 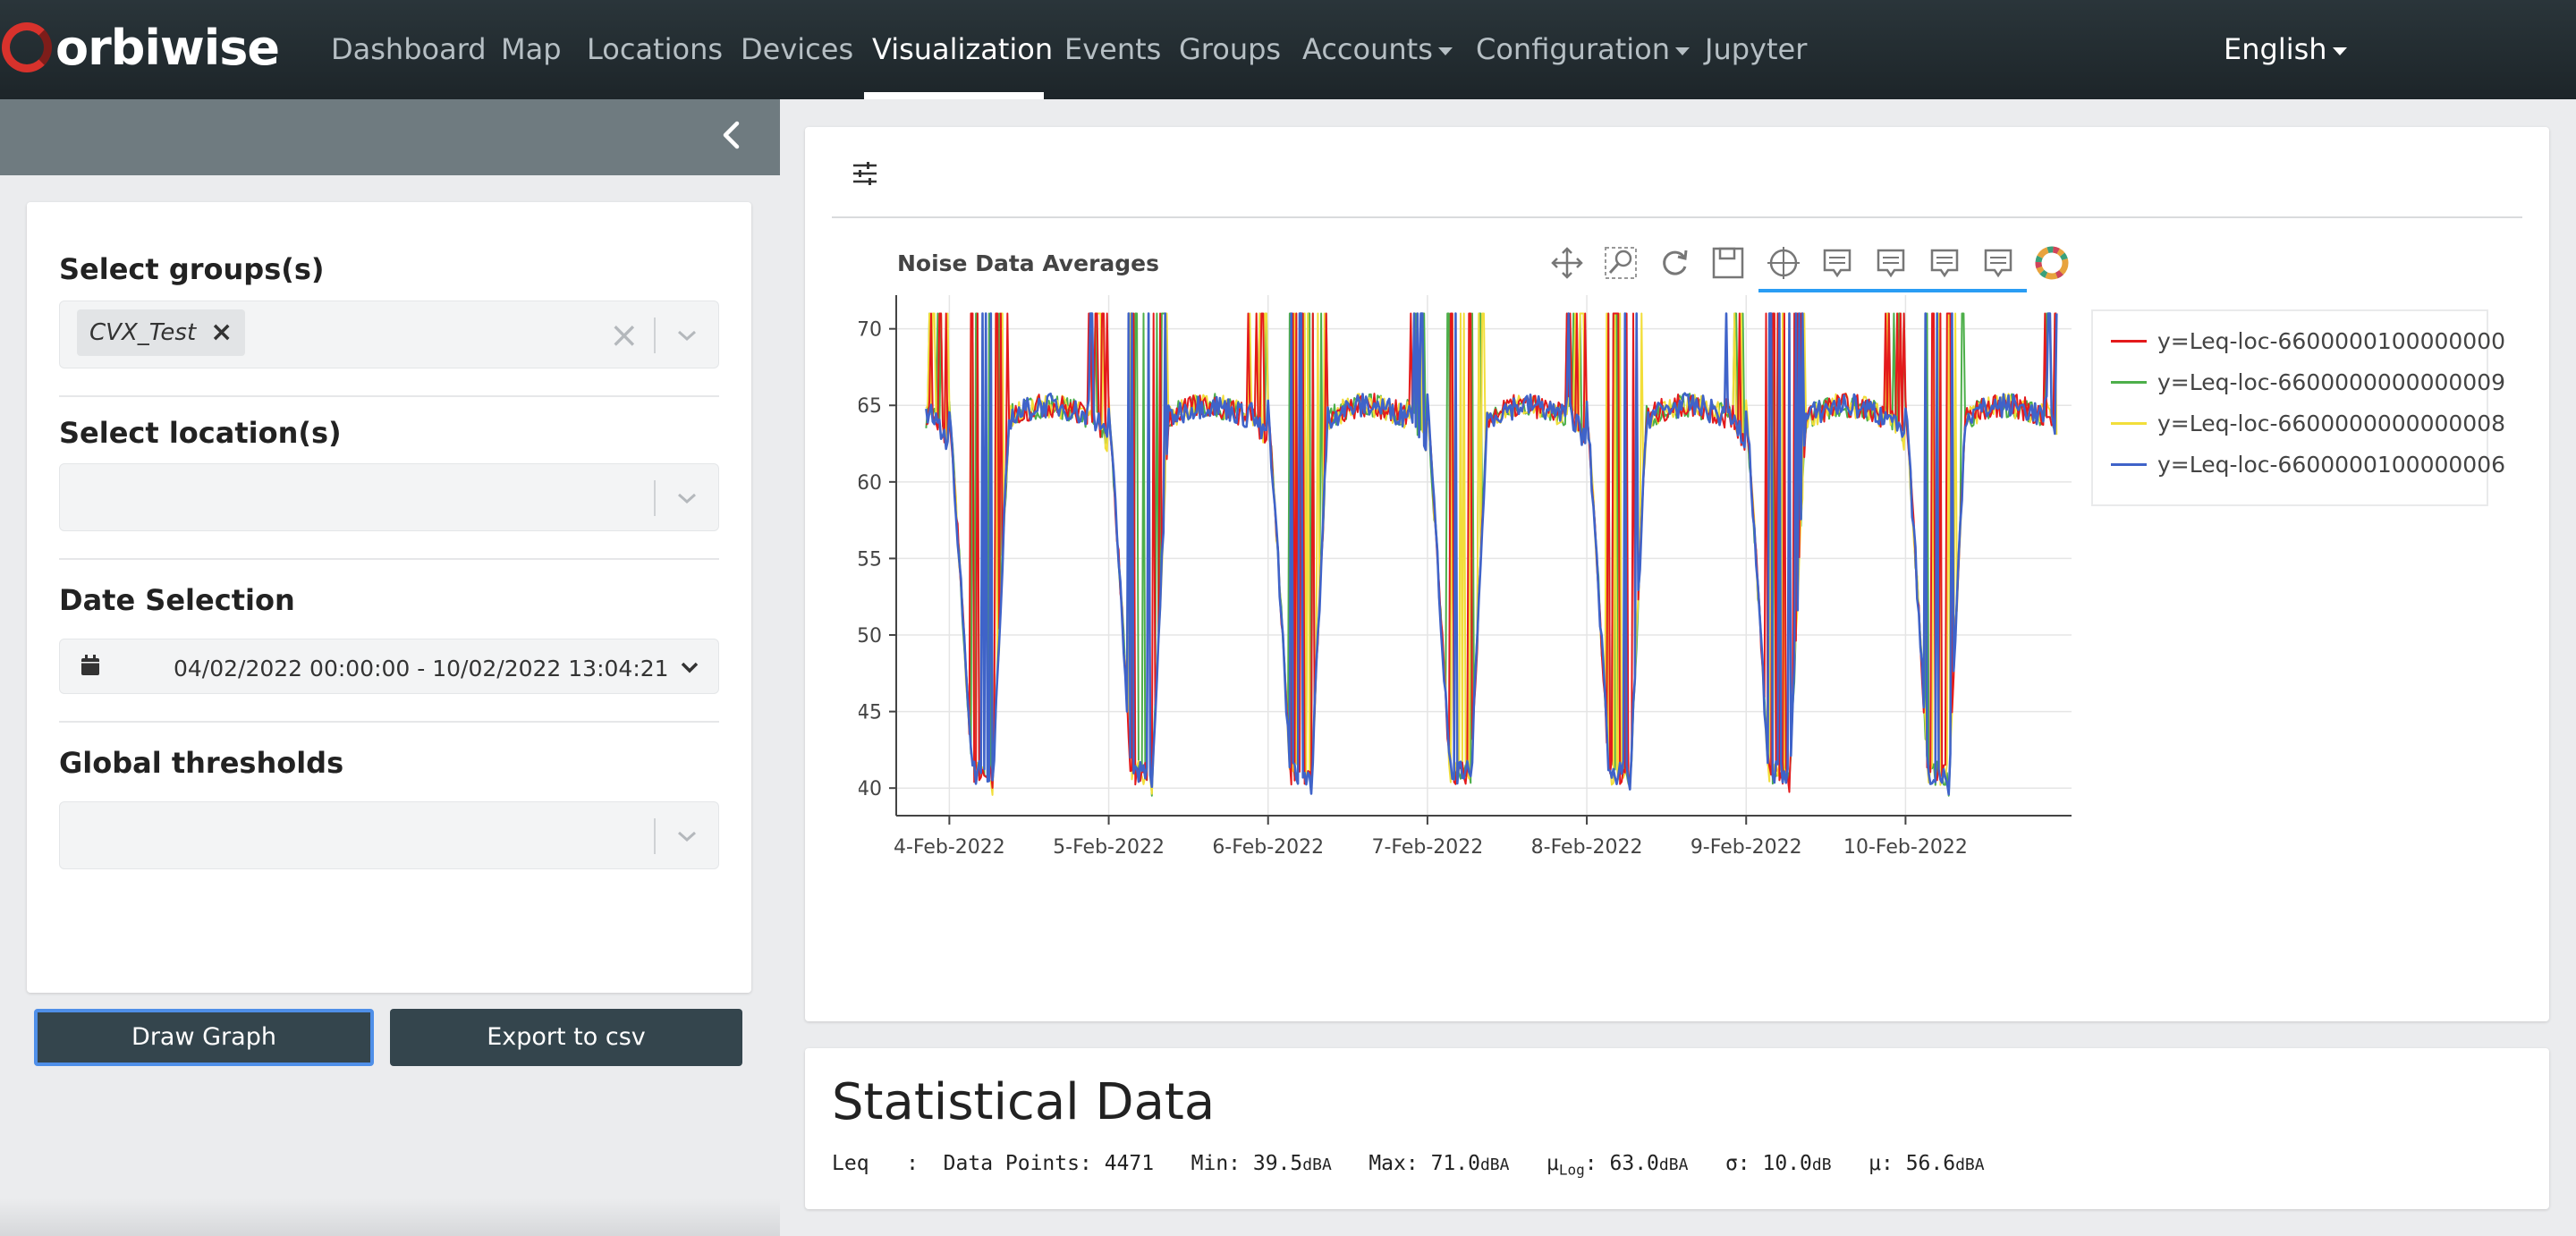 What do you see at coordinates (962, 49) in the screenshot?
I see `nav-visualization: Visualization` at bounding box center [962, 49].